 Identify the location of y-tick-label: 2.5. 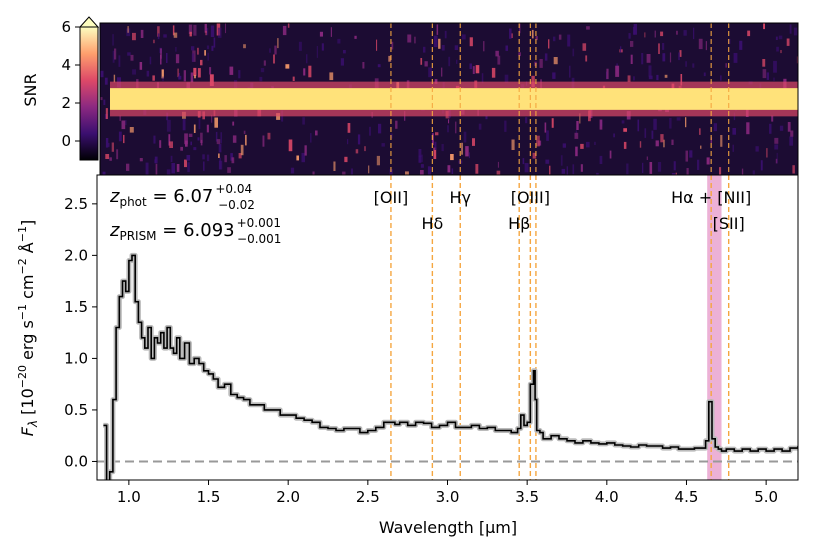
(76, 204).